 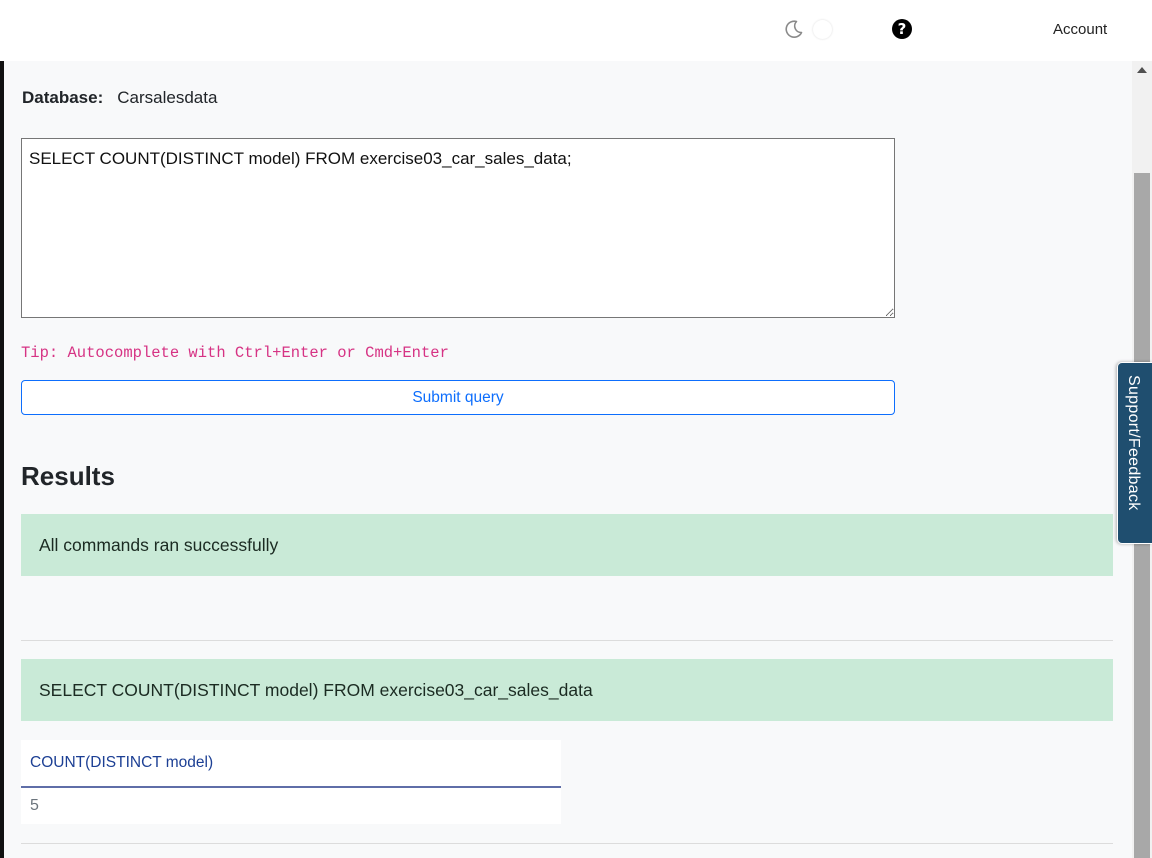 What do you see at coordinates (34, 805) in the screenshot?
I see `table-cell: 5` at bounding box center [34, 805].